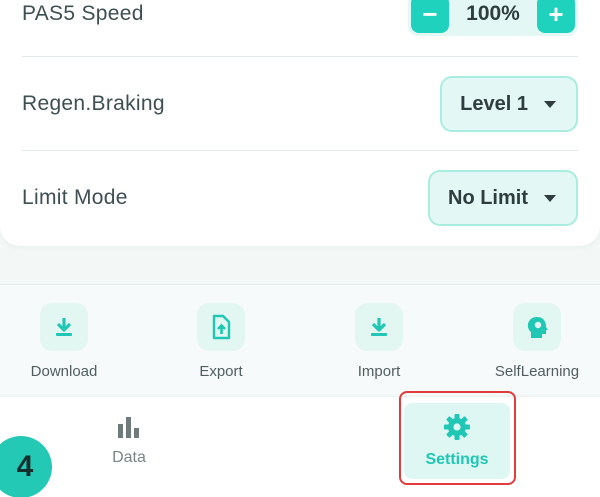 This screenshot has width=600, height=497. What do you see at coordinates (379, 371) in the screenshot?
I see `import-label: Import` at bounding box center [379, 371].